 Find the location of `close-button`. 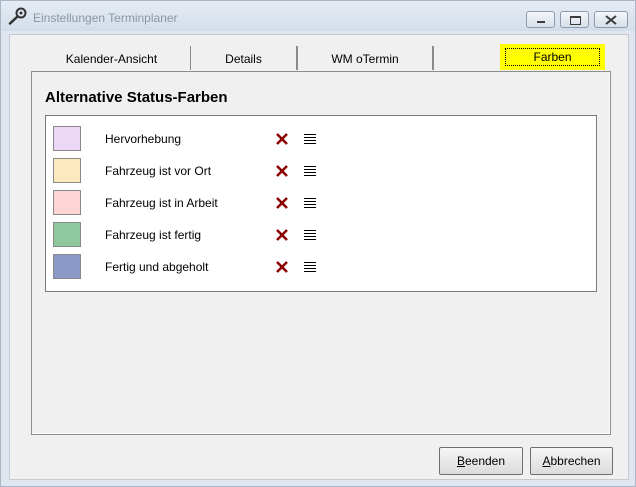

close-button is located at coordinates (611, 19).